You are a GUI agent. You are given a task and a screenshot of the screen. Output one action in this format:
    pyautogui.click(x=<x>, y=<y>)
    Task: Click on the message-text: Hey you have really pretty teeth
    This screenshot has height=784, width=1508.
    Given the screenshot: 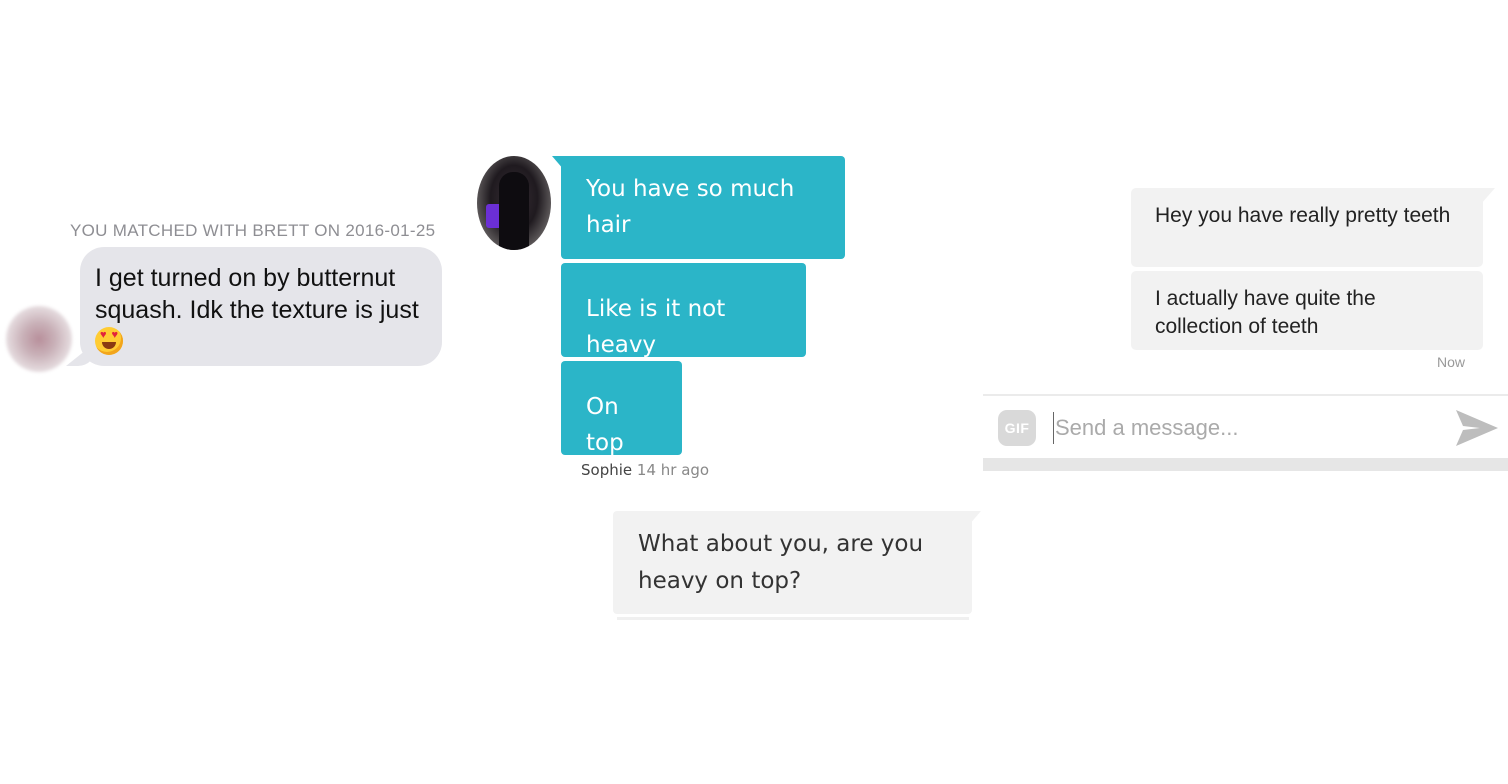 What is the action you would take?
    pyautogui.click(x=1303, y=215)
    